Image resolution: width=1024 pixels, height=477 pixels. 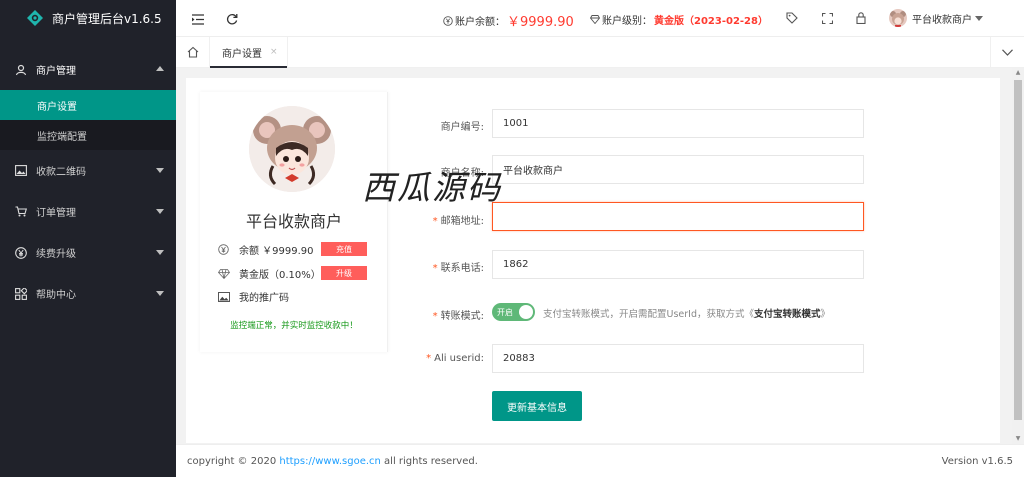 What do you see at coordinates (88, 293) in the screenshot?
I see `sidebar-item-help: 帮助中心` at bounding box center [88, 293].